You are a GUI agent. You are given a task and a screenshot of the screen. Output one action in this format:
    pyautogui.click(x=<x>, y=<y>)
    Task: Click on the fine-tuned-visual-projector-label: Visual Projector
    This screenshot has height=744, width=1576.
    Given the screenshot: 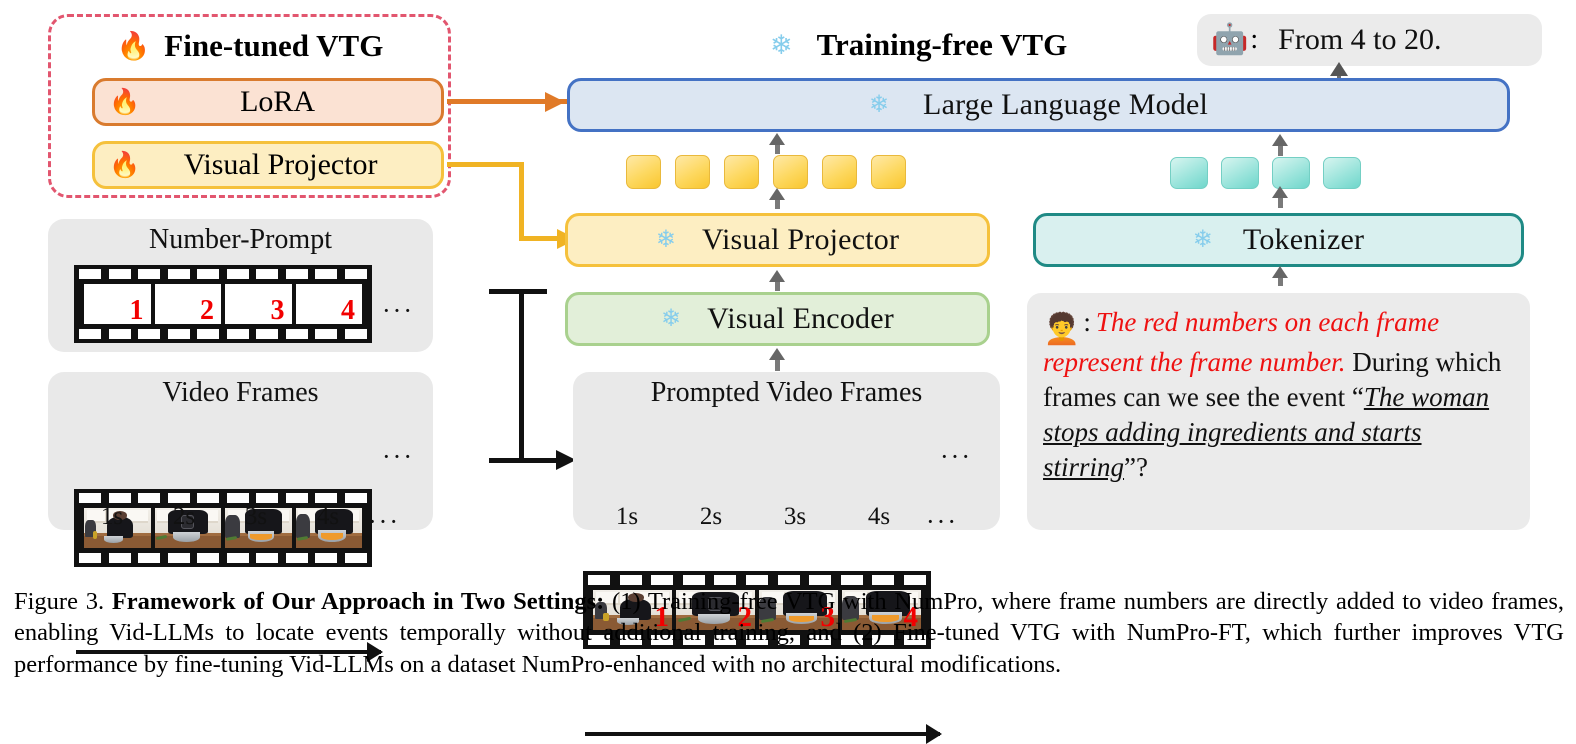 What is the action you would take?
    pyautogui.click(x=280, y=164)
    